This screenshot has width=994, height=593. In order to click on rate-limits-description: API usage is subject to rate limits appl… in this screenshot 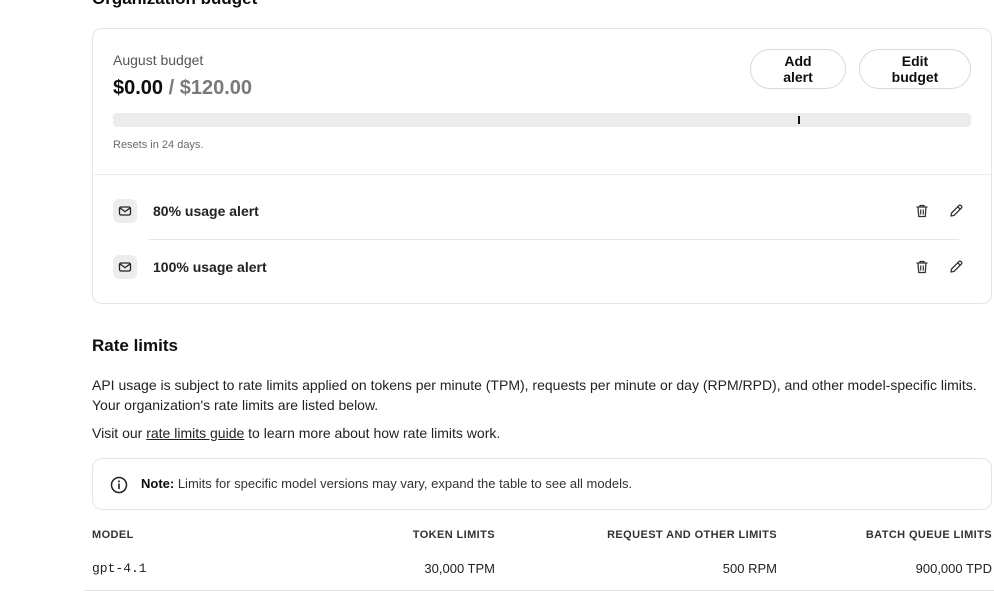, I will do `click(534, 395)`.